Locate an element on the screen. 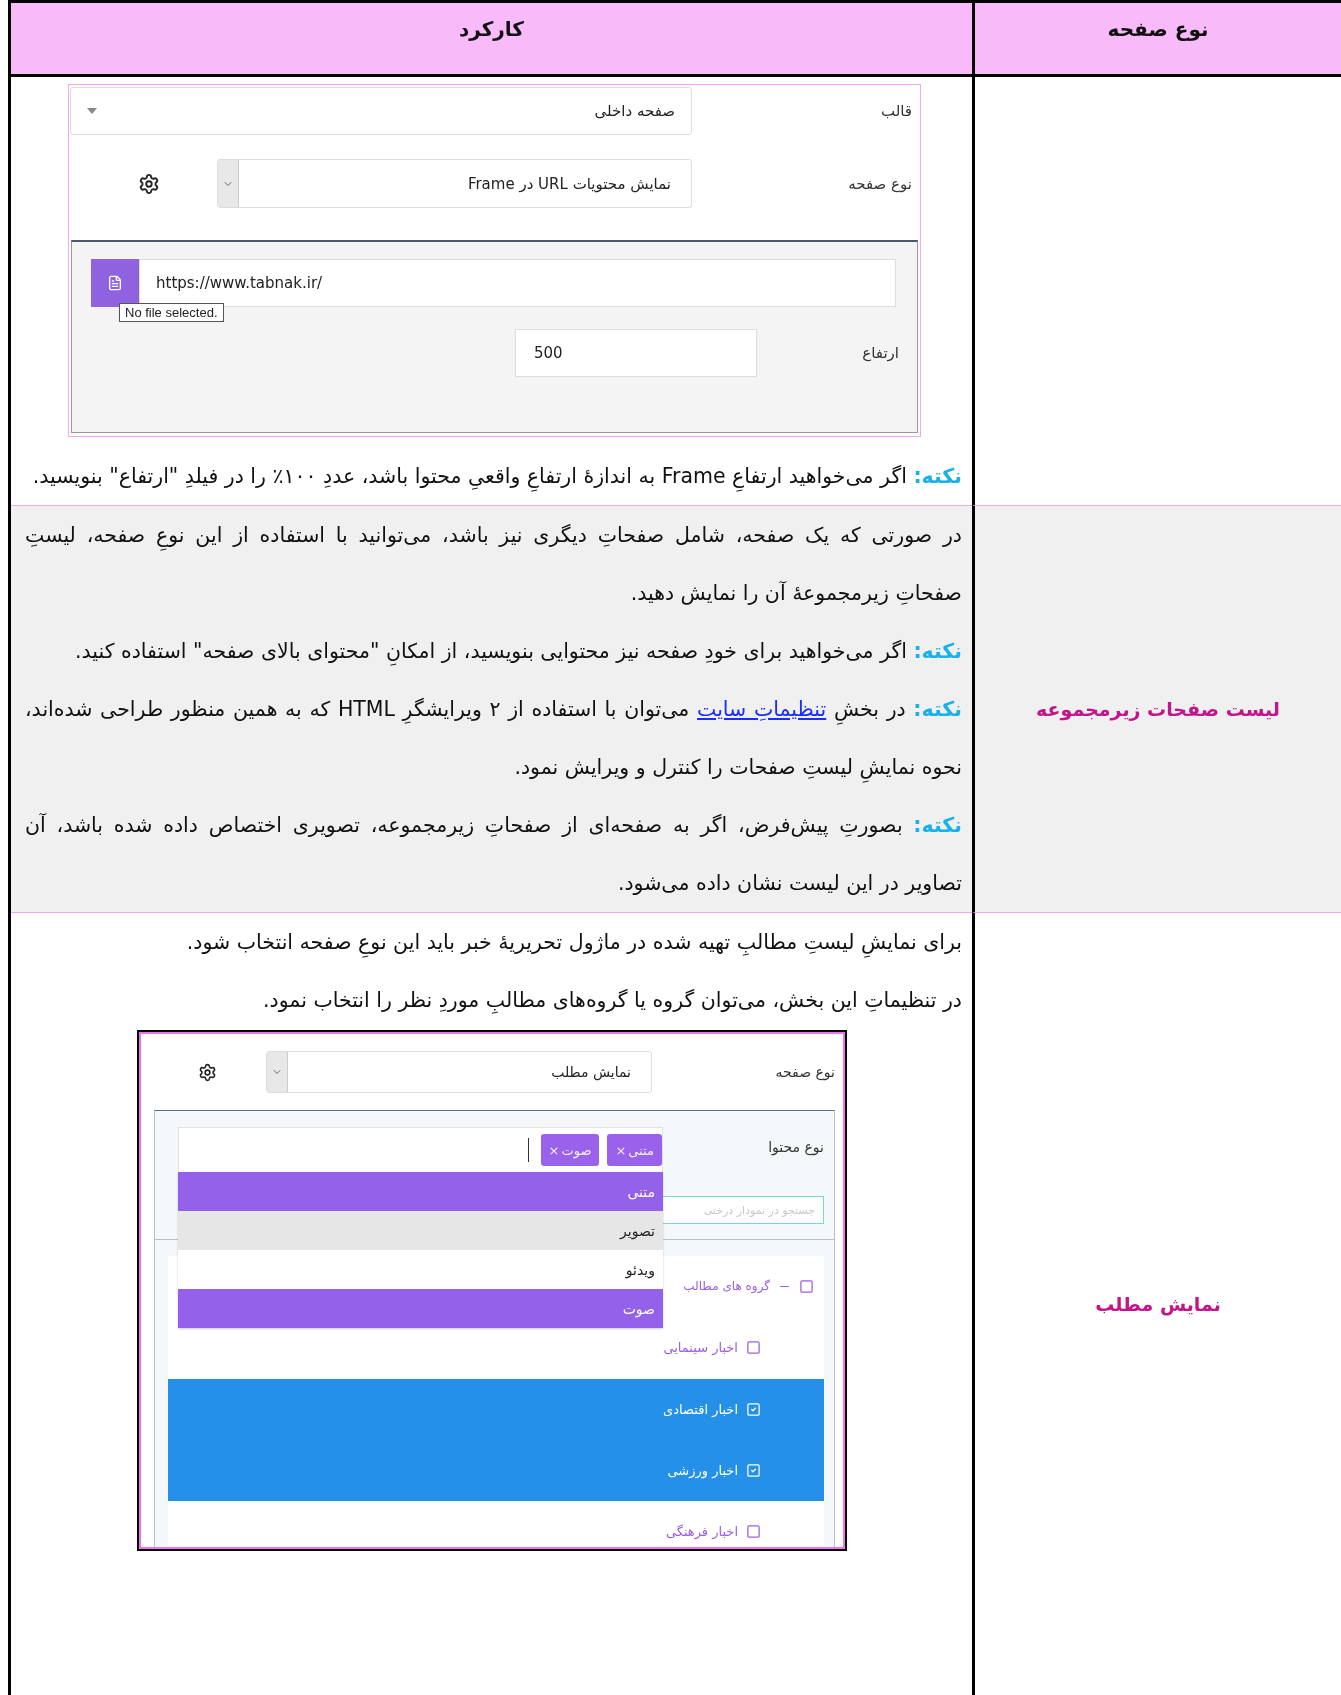 The height and width of the screenshot is (1695, 1341). settings-link: تنظیماتِ سایت is located at coordinates (762, 709).